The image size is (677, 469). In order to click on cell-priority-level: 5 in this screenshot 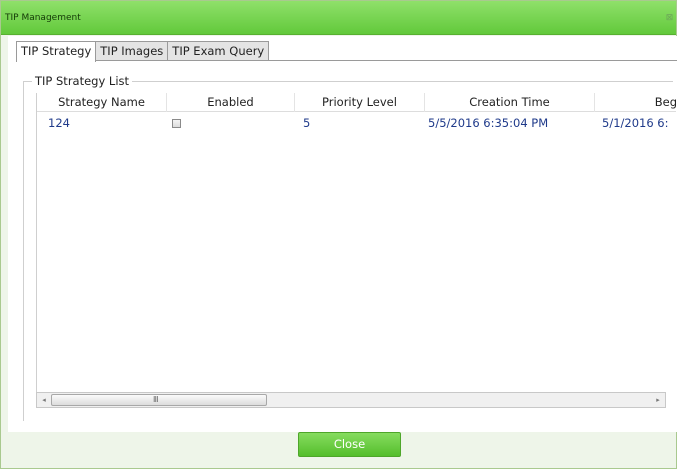, I will do `click(307, 123)`.